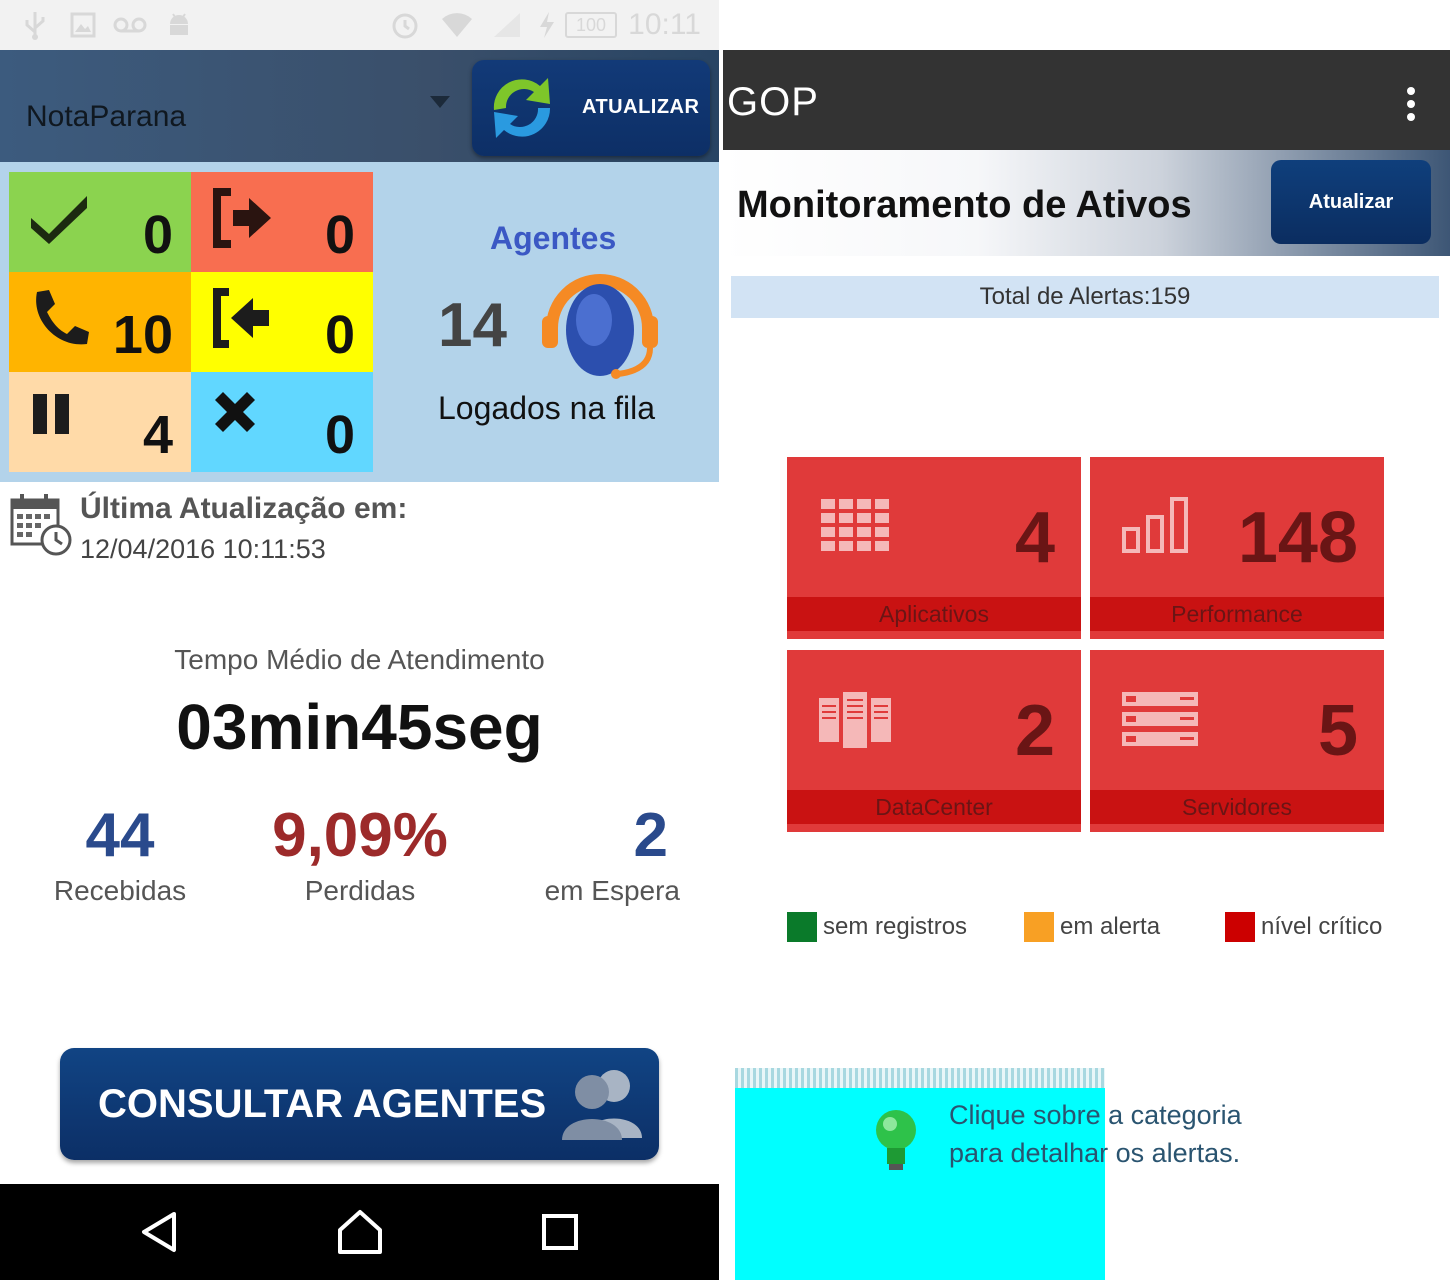 The width and height of the screenshot is (1450, 1280). I want to click on legend-label: nível crítico, so click(1322, 926).